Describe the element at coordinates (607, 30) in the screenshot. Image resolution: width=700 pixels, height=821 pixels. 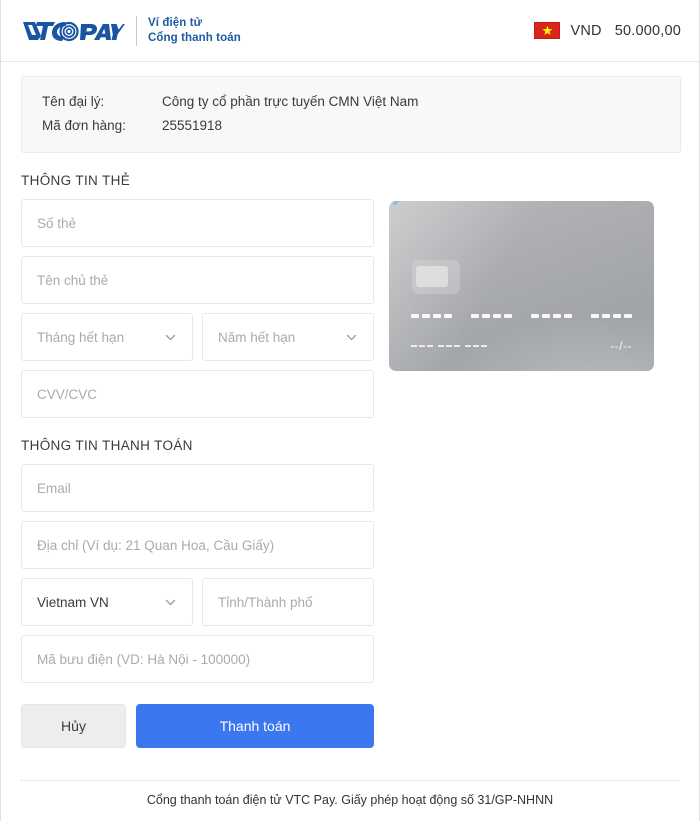
I see `header-amount-area: ★ VND 50.000,00` at that location.